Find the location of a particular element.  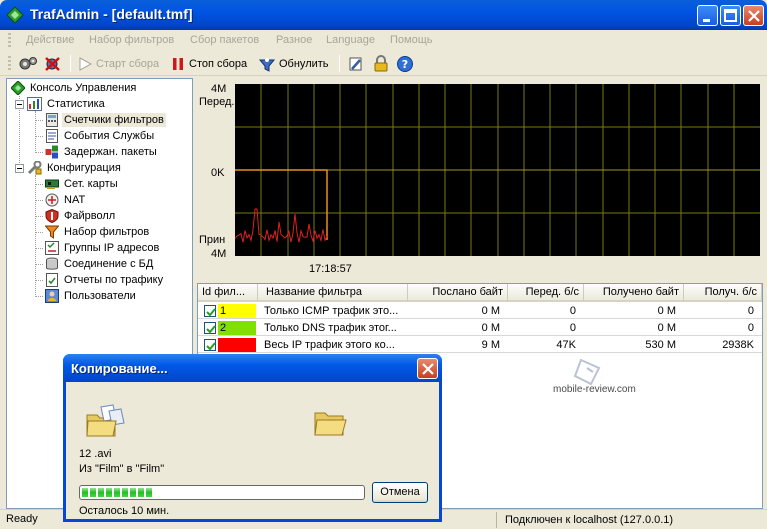

stop-capture-button: Стоп сбора is located at coordinates (208, 63).